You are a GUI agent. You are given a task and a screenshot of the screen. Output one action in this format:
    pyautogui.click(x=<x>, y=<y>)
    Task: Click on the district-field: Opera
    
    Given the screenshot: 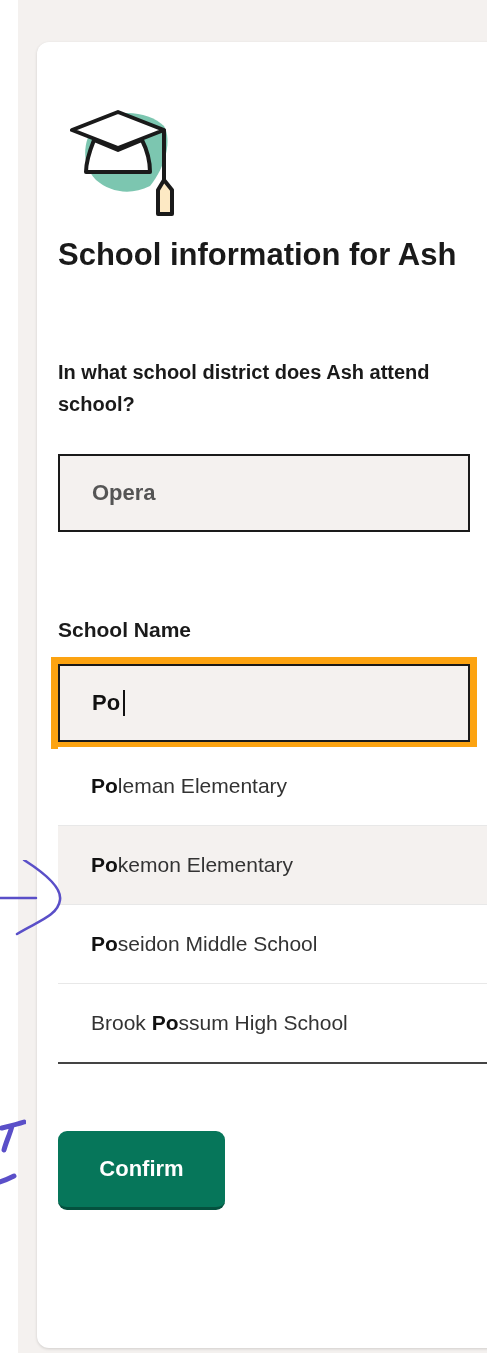 What is the action you would take?
    pyautogui.click(x=264, y=493)
    